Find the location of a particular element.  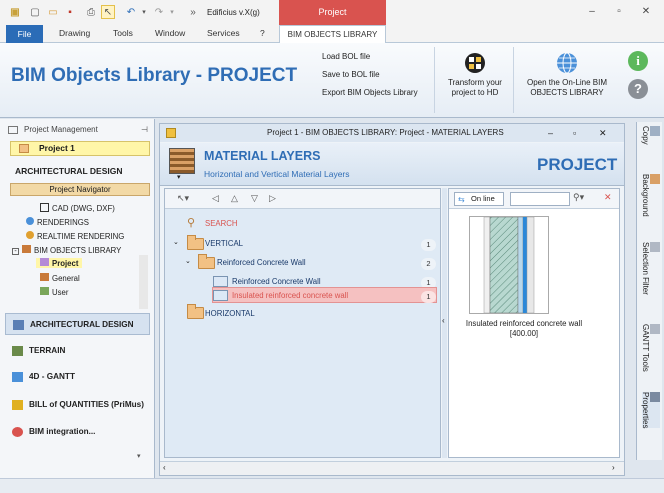

up-icon: △ is located at coordinates (234, 198).